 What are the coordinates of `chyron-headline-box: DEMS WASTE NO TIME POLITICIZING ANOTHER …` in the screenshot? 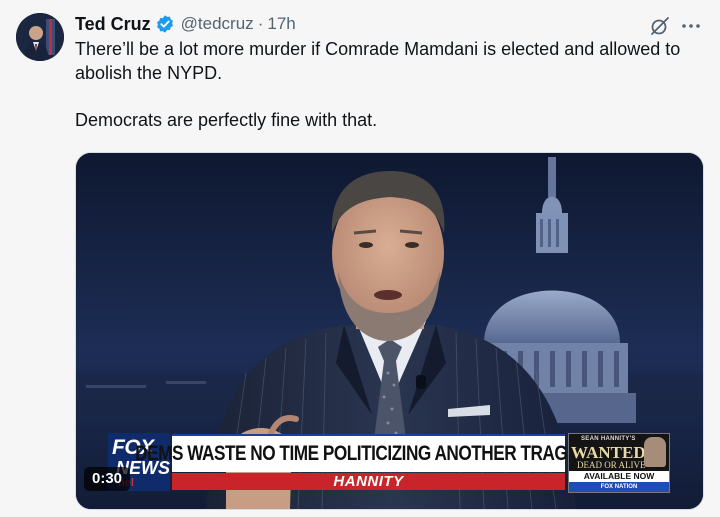 It's located at (368, 453).